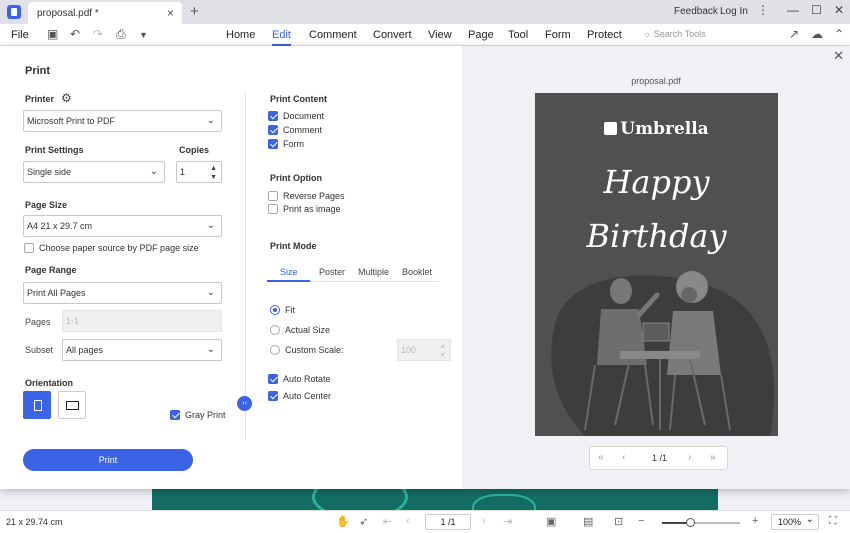 This screenshot has width=850, height=533. What do you see at coordinates (85, 350) in the screenshot?
I see `subset-value: All pages` at bounding box center [85, 350].